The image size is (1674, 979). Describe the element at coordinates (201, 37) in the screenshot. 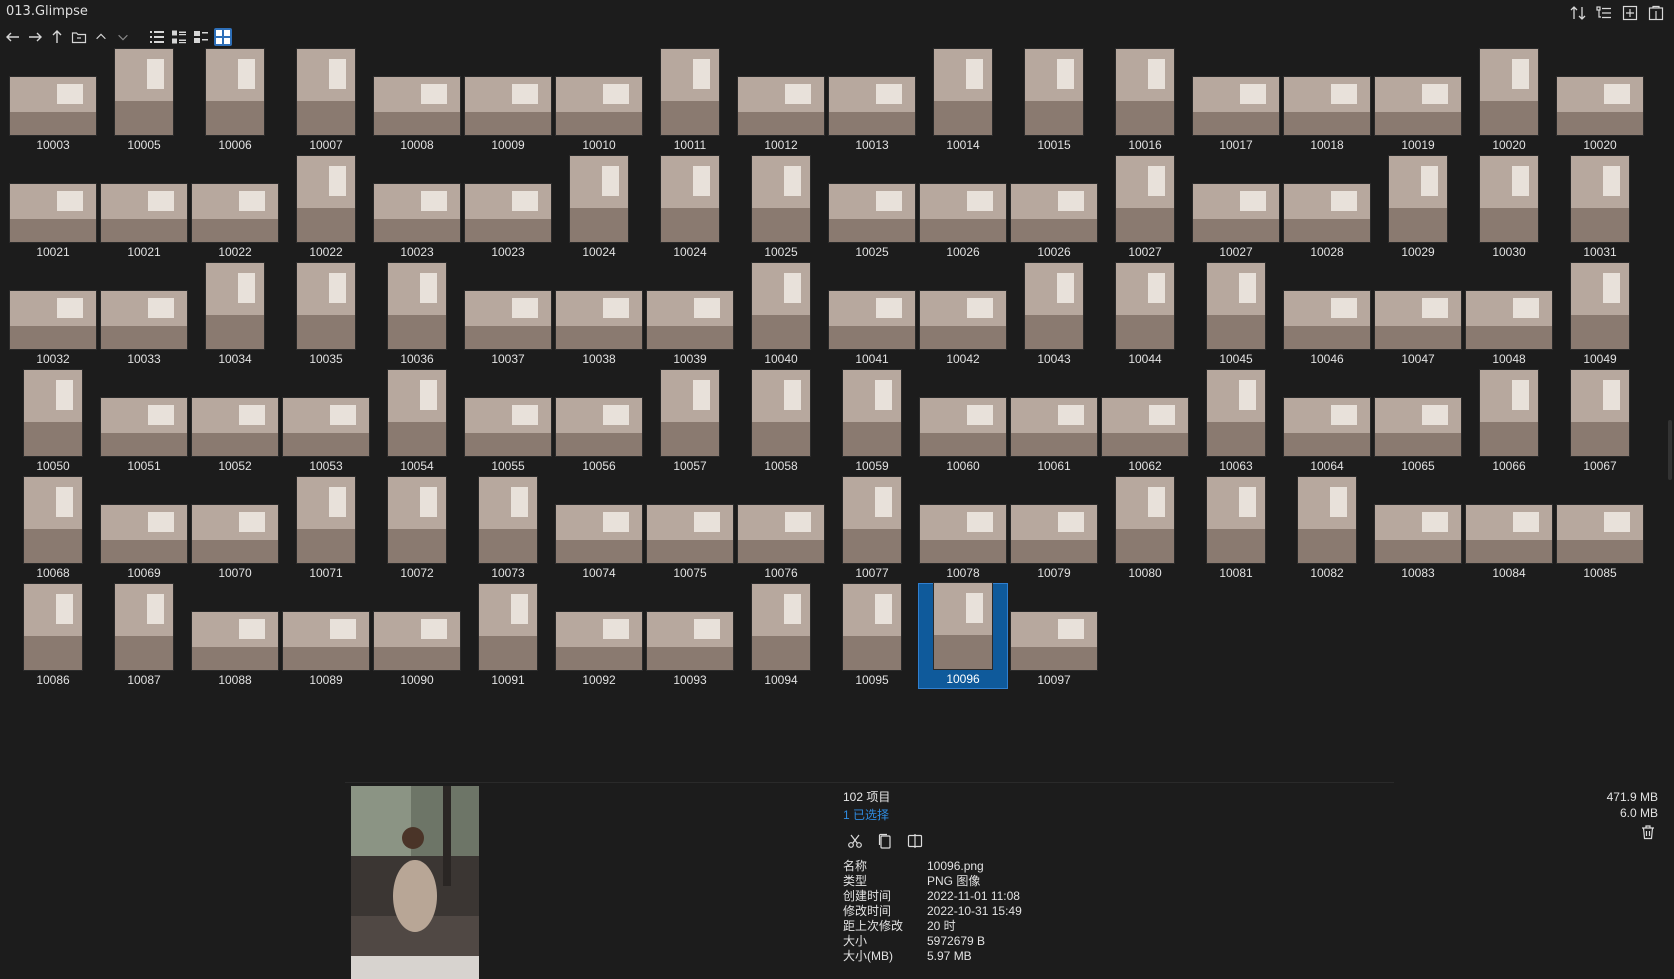

I see `tiles-view-icon` at that location.